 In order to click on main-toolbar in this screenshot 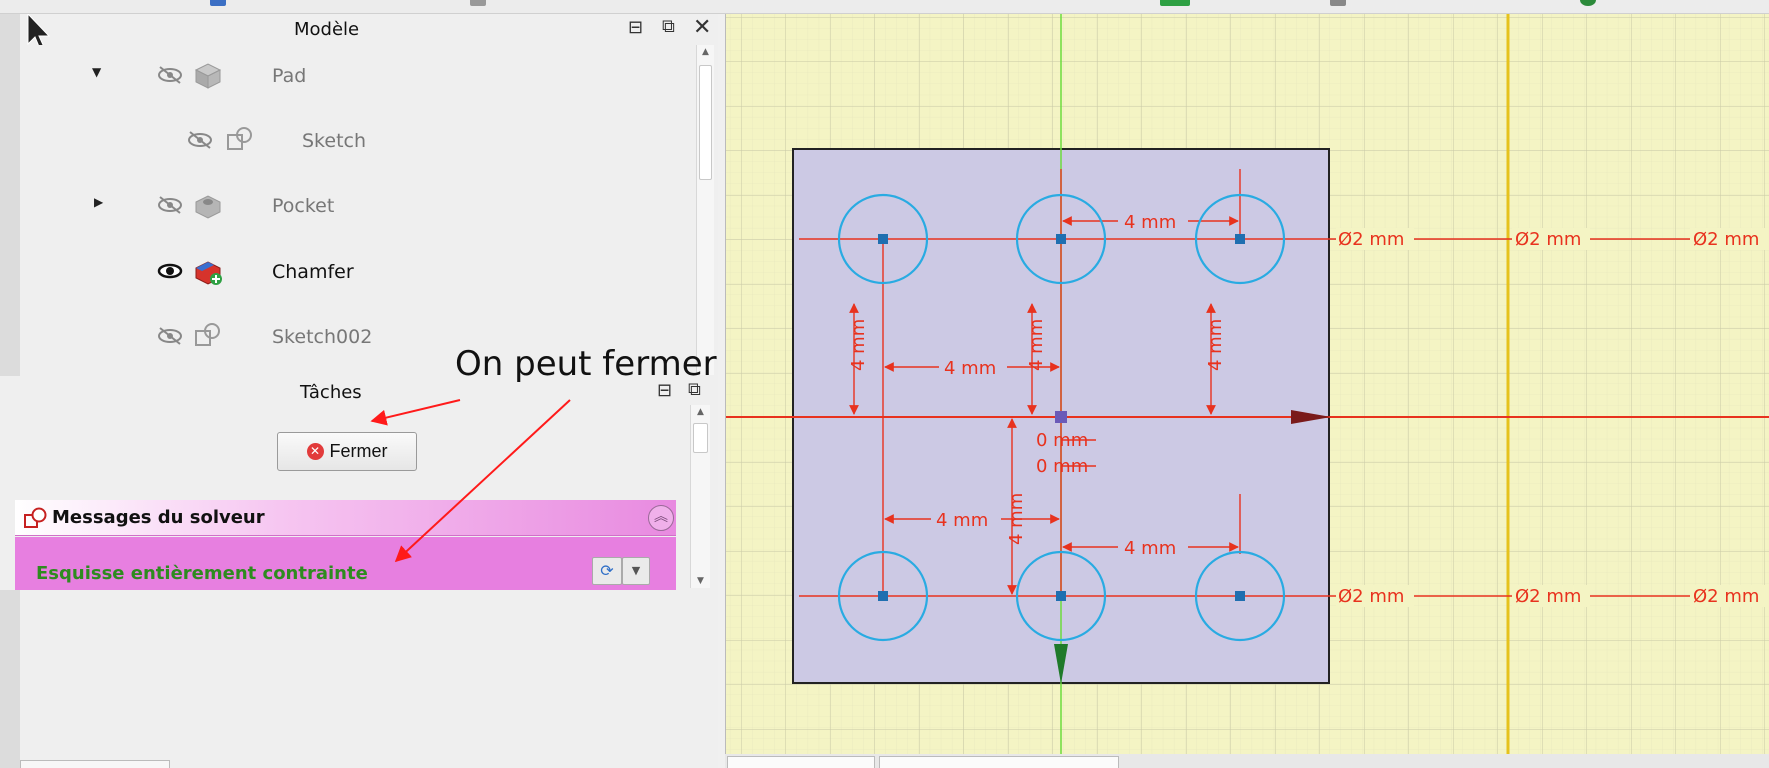, I will do `click(884, 7)`.